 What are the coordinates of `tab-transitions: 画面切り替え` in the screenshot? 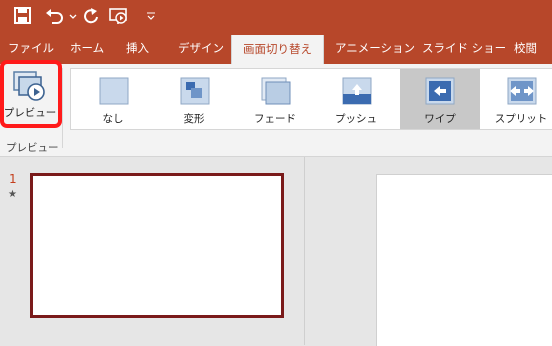 It's located at (277, 50).